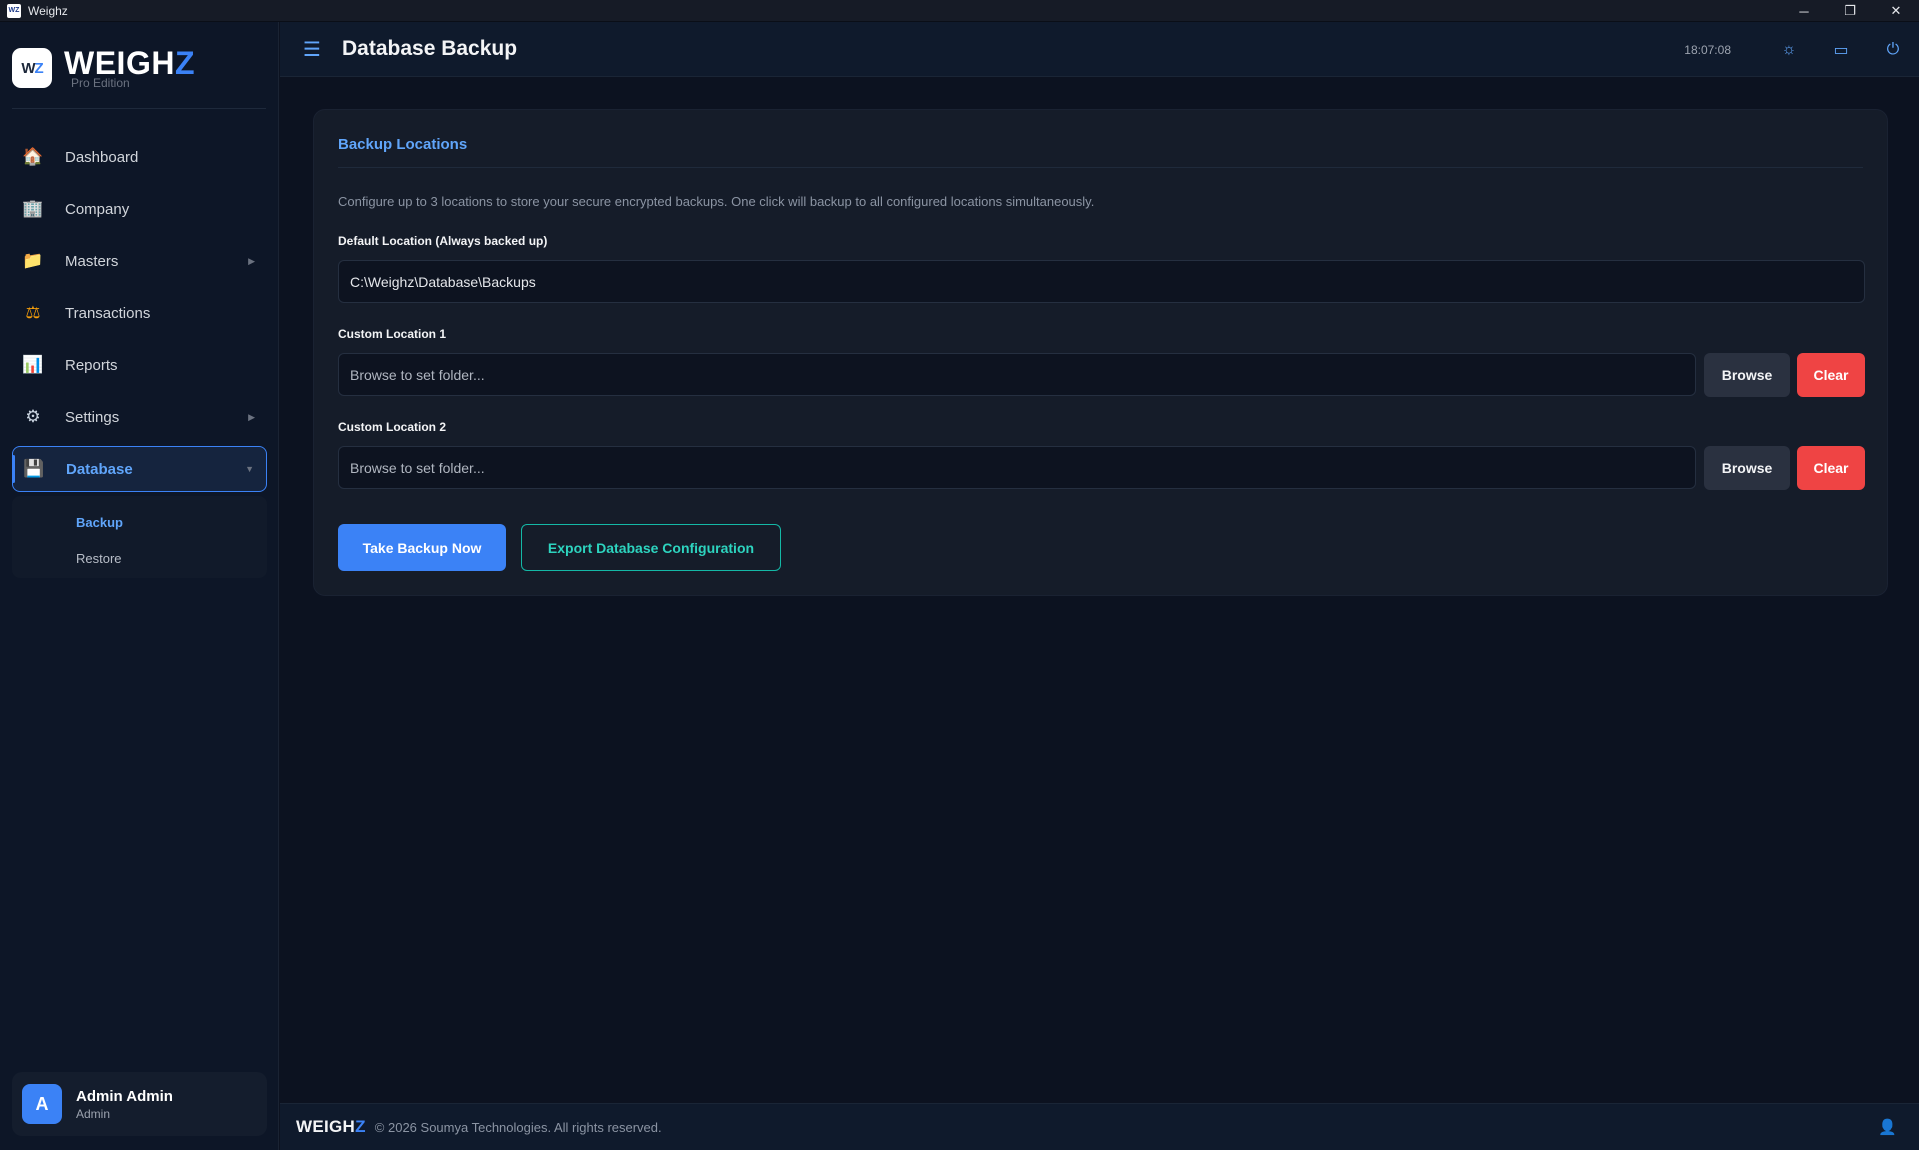 The image size is (1919, 1150). What do you see at coordinates (1100, 167) in the screenshot?
I see `card-divider` at bounding box center [1100, 167].